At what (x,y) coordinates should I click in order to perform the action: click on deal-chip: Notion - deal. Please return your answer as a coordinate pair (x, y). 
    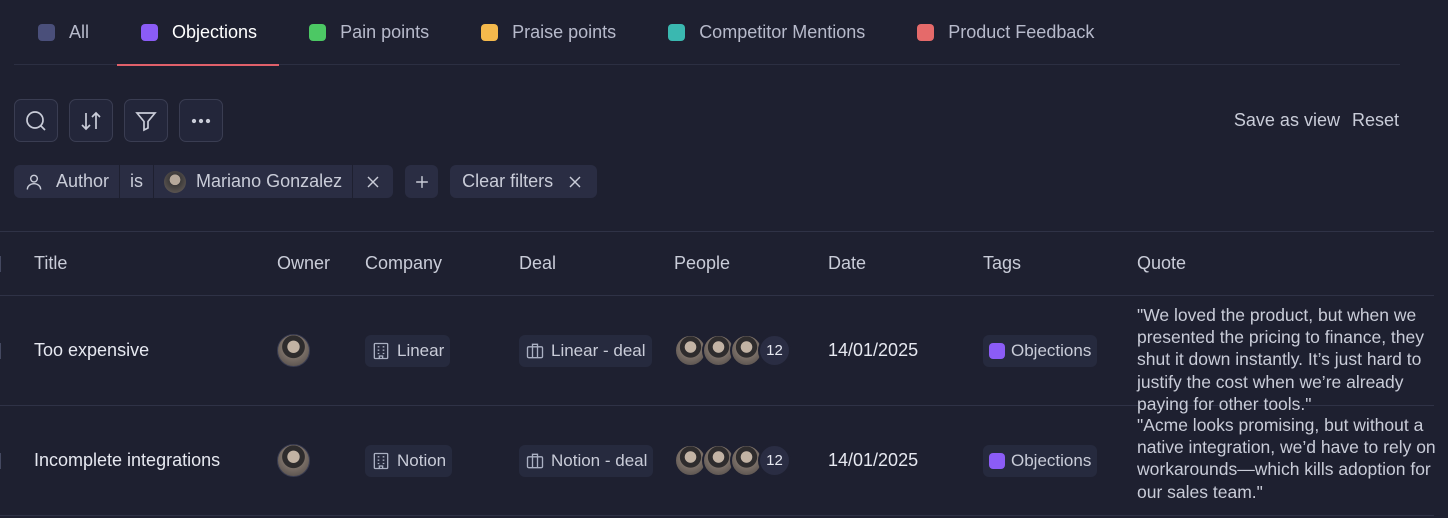
    Looking at the image, I should click on (586, 460).